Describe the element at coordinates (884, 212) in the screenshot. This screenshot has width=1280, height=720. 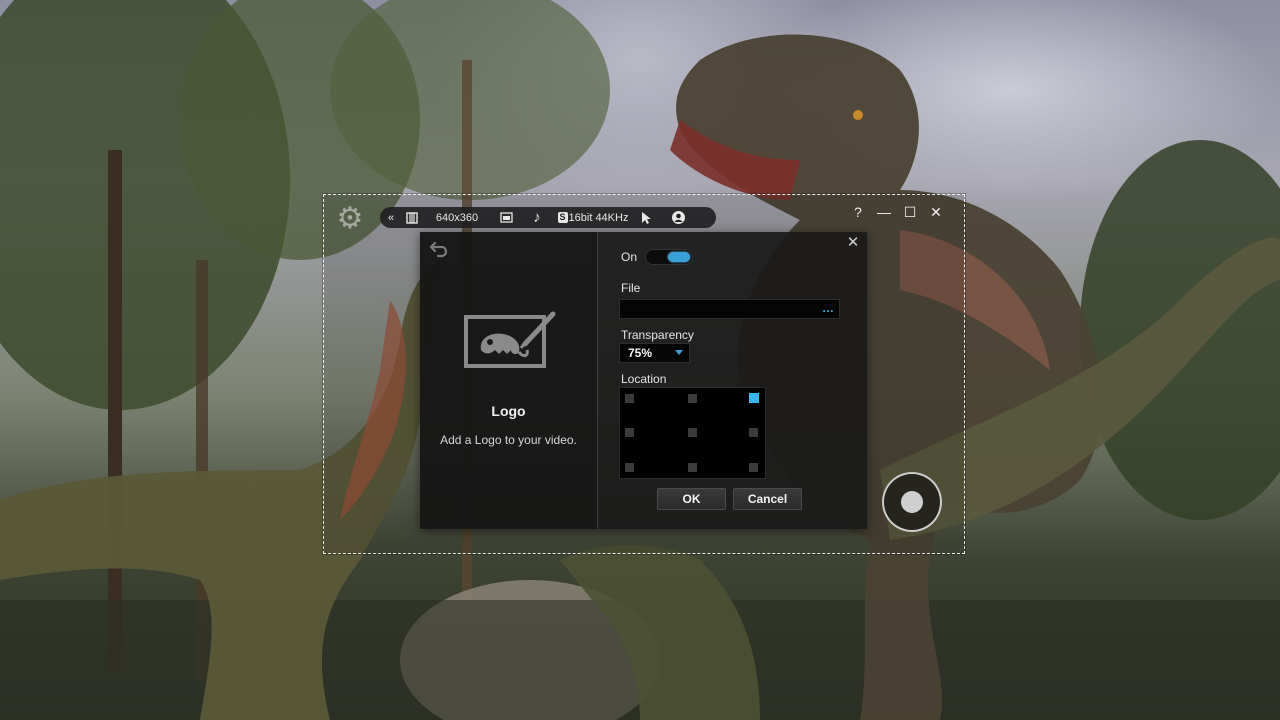
I see `minimize-icon: —` at that location.